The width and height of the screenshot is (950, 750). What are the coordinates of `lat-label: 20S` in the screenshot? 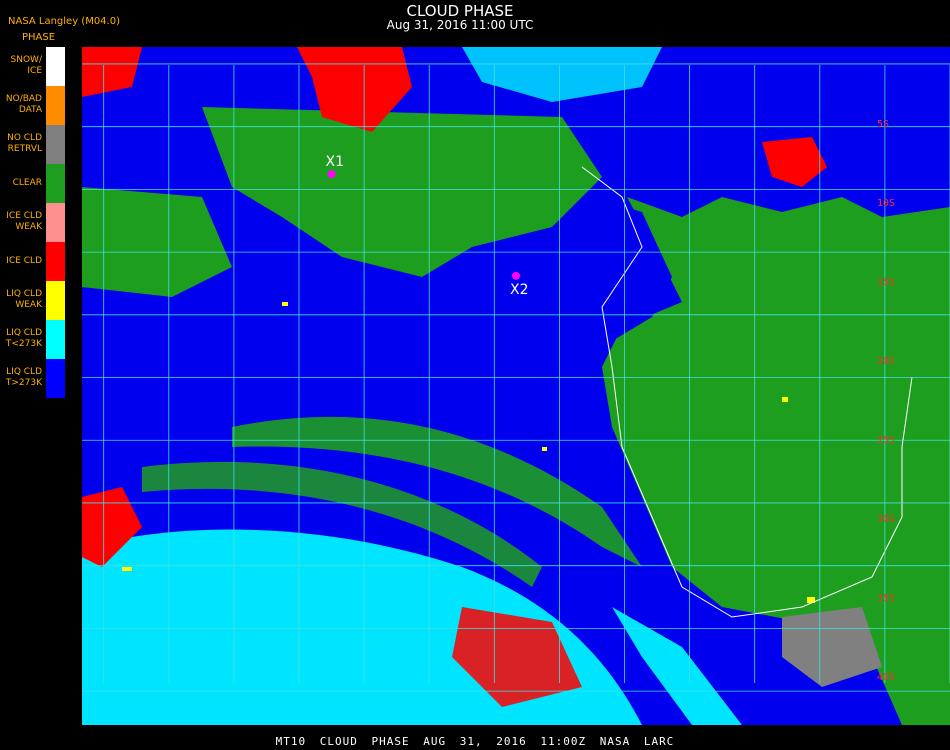 It's located at (886, 361).